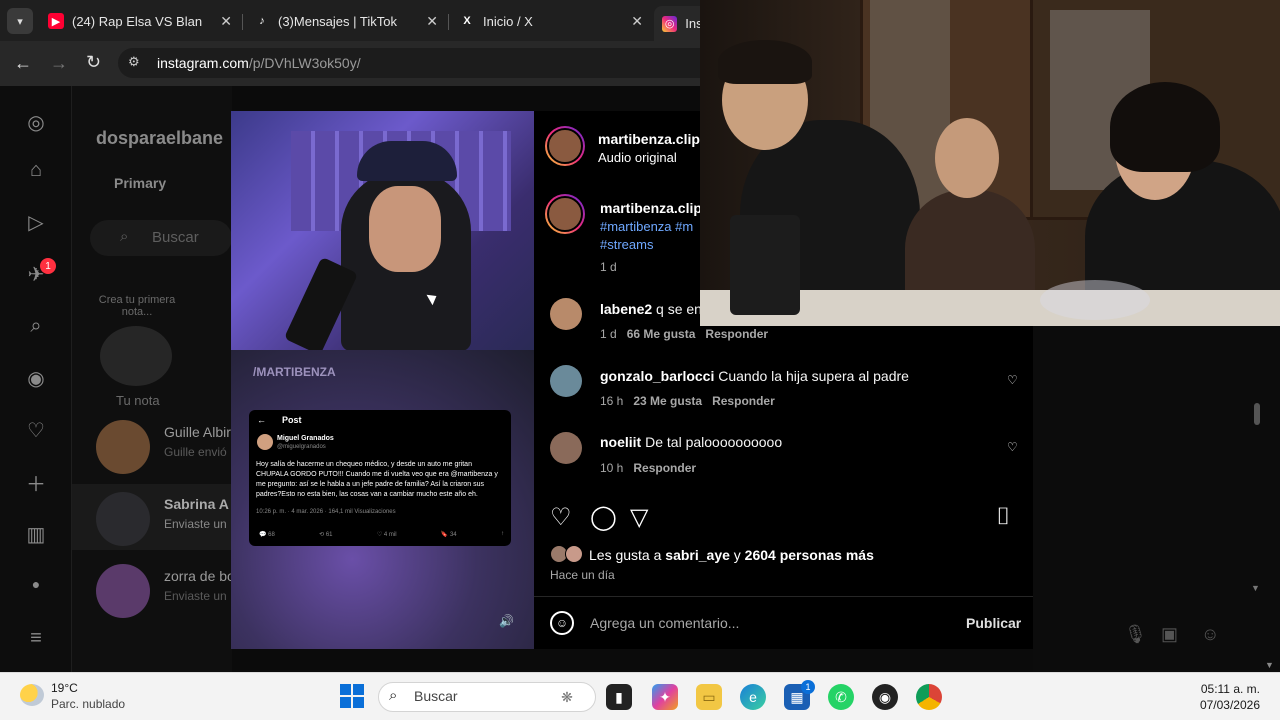  Describe the element at coordinates (562, 623) in the screenshot. I see `emoji-icon: ☺` at that location.